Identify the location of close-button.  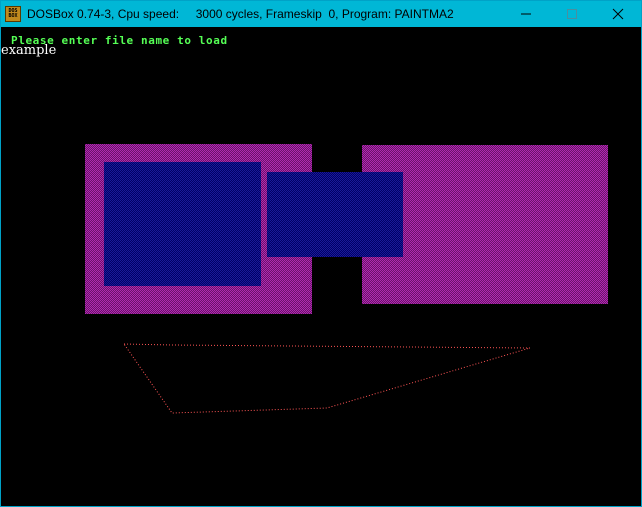
(618, 14).